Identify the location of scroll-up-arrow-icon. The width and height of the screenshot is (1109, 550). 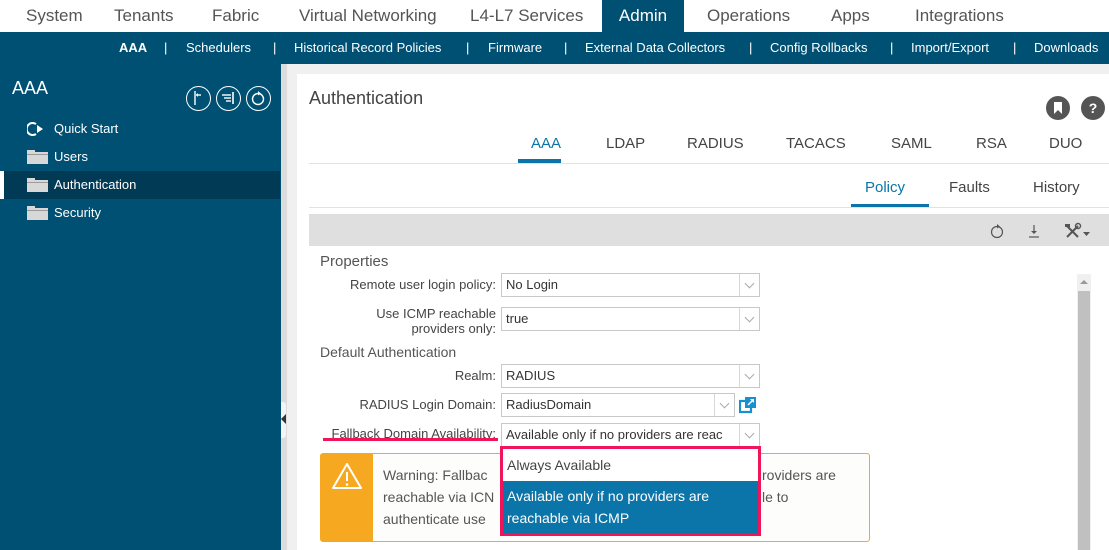
(1084, 282).